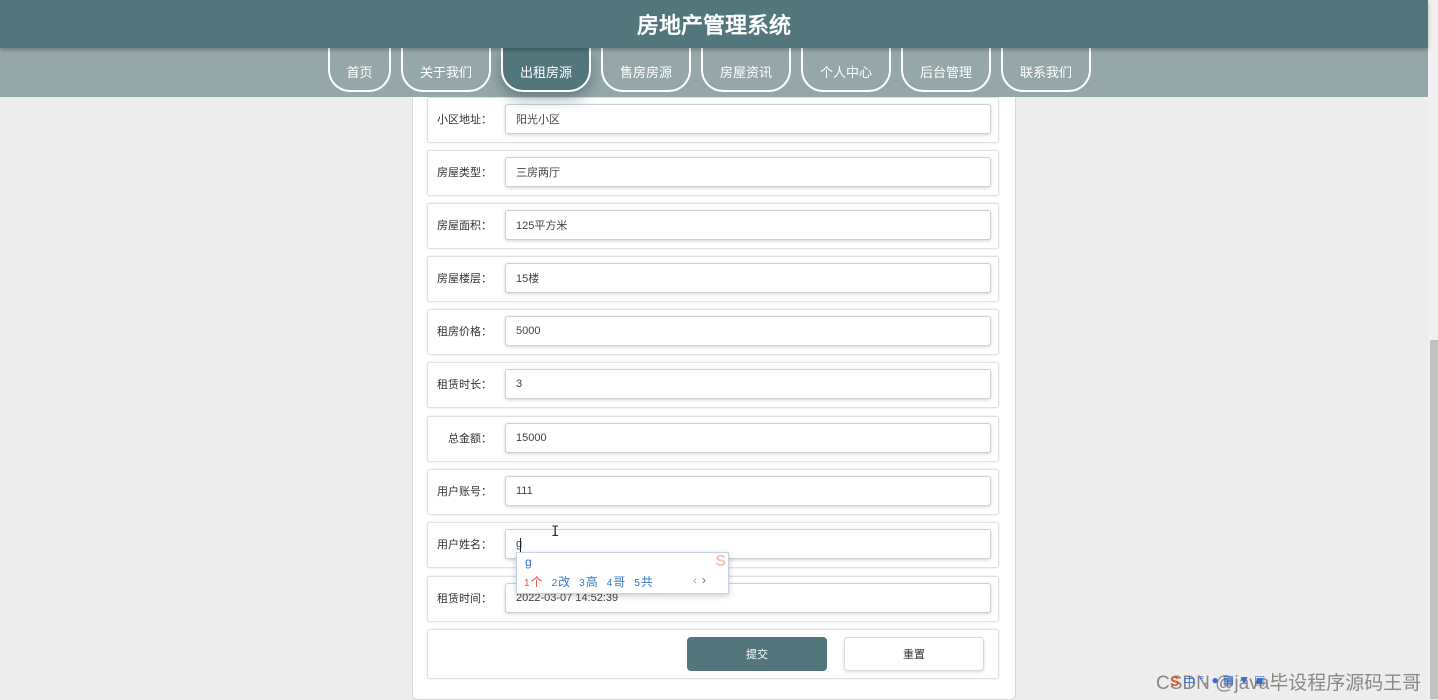 This screenshot has width=1438, height=700. What do you see at coordinates (464, 226) in the screenshot?
I see `field-label: 房屋面积：` at bounding box center [464, 226].